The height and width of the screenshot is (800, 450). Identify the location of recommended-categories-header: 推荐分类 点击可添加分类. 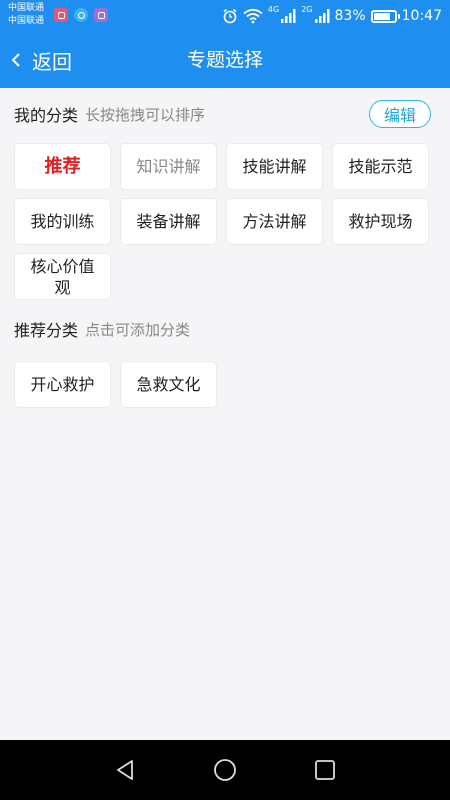
(225, 329).